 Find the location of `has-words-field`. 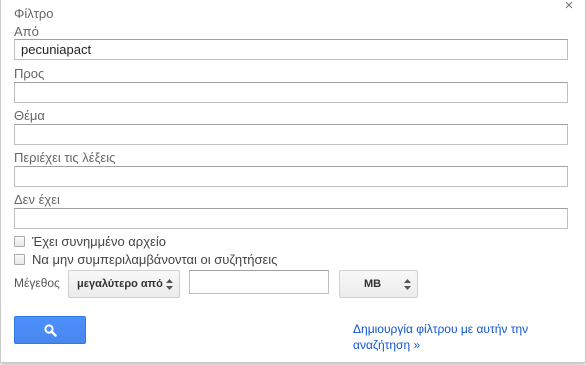

has-words-field is located at coordinates (291, 176).